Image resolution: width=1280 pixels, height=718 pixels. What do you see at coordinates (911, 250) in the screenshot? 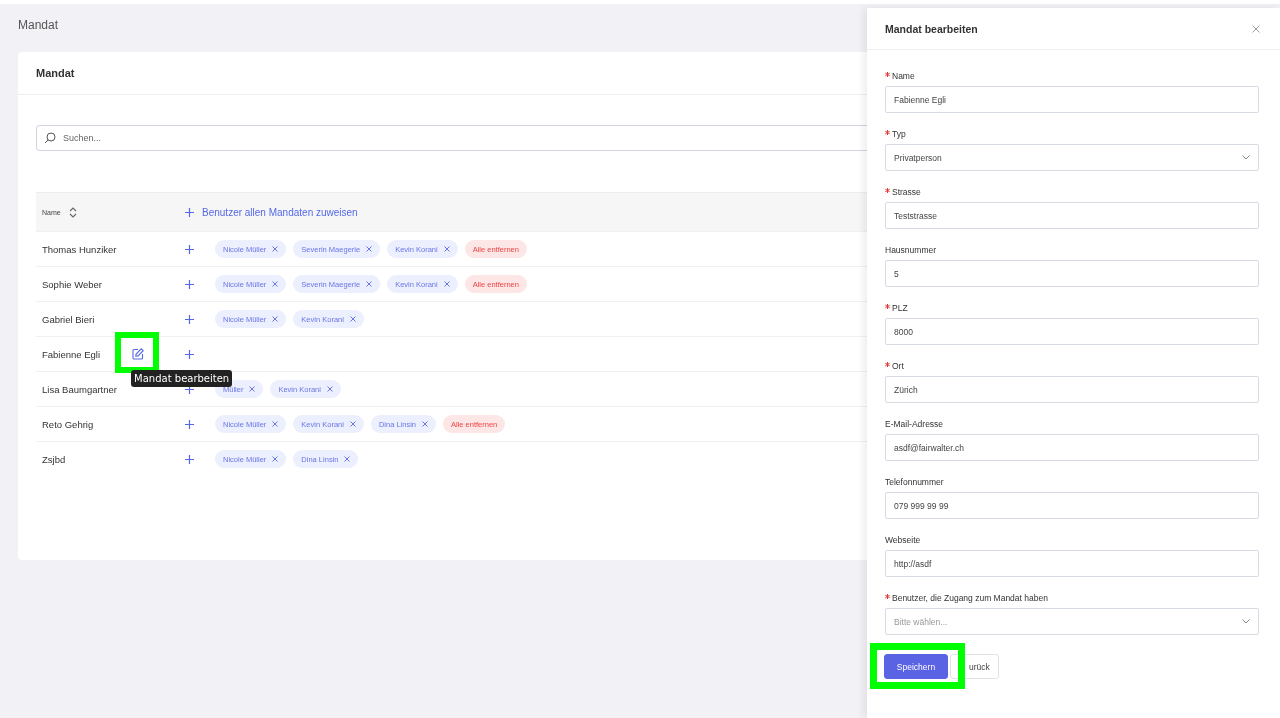
I see `field-label: Hausnummer` at bounding box center [911, 250].